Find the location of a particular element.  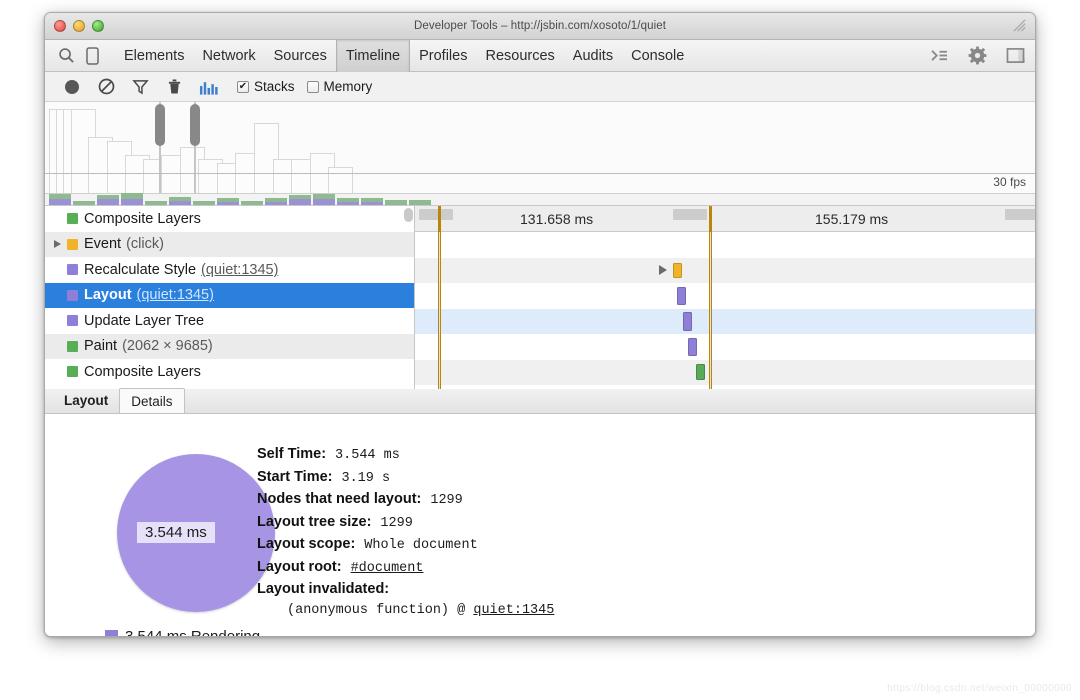

resize-corner-icon is located at coordinates (1019, 25).